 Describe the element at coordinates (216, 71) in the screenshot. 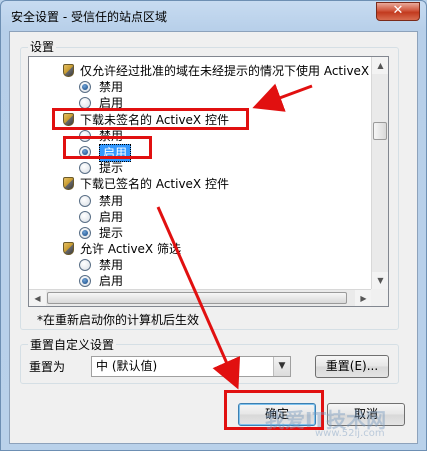

I see `setting-header-approved-domains: 仅允许经过批准的域在未经提示的情况下使用 ActiveX` at that location.